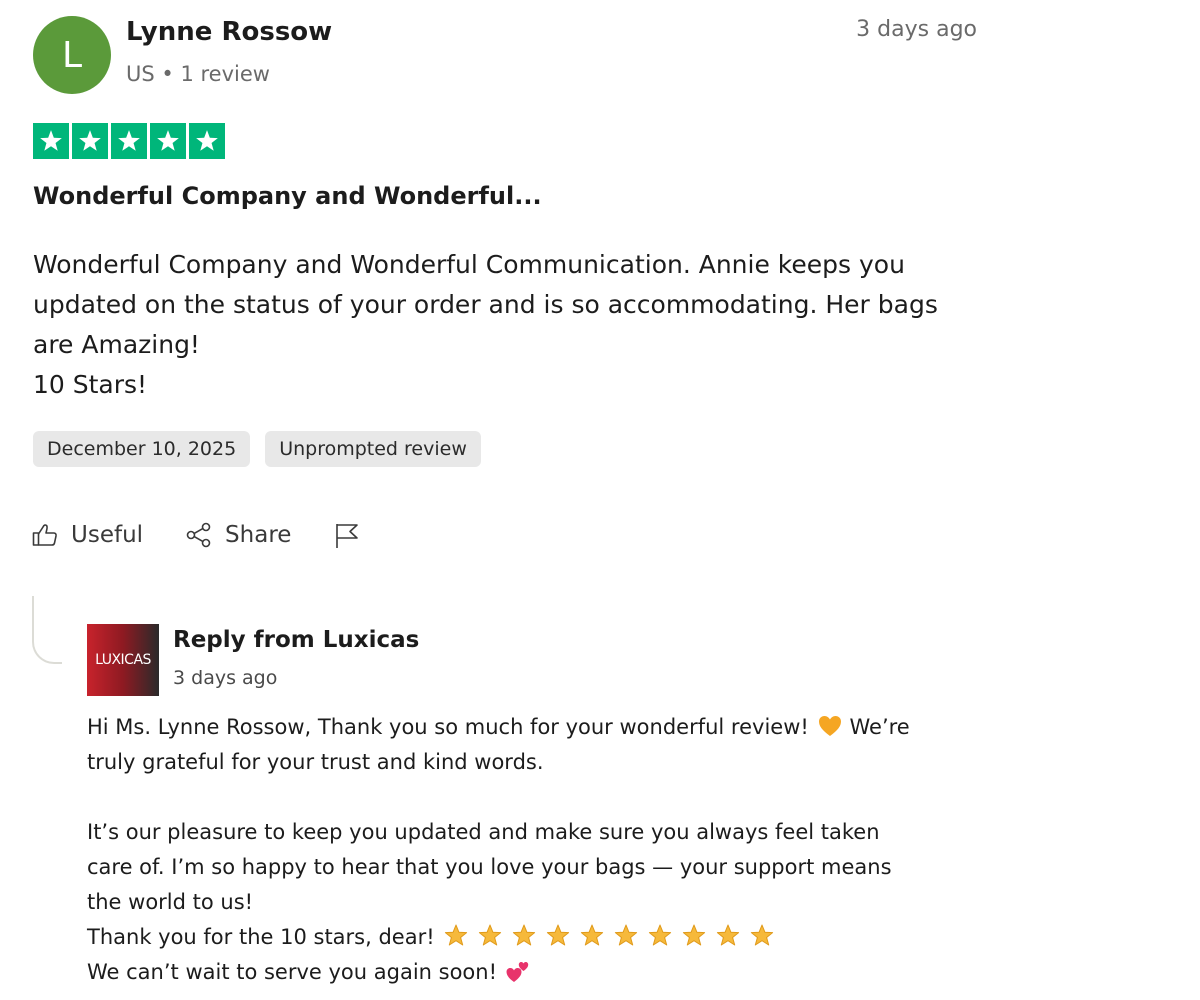 This screenshot has height=1000, width=1200. I want to click on orange-heart-emoji-icon, so click(829, 726).